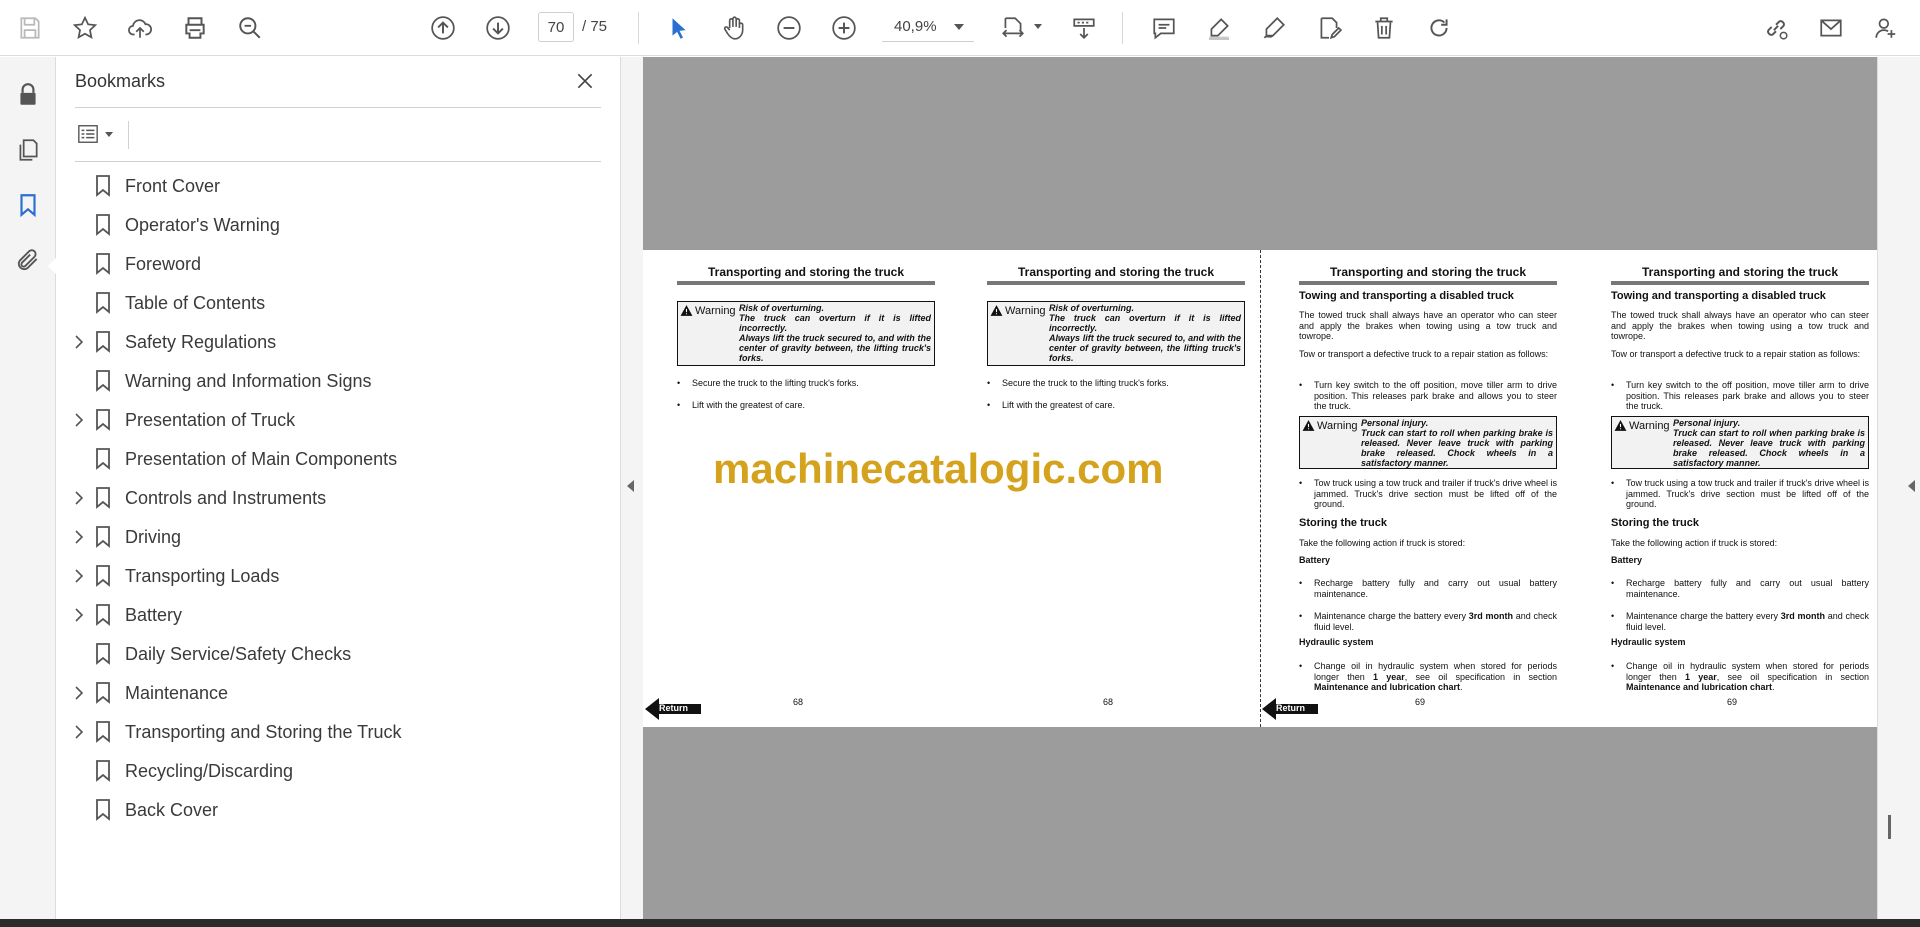 This screenshot has height=927, width=1920. Describe the element at coordinates (337, 225) in the screenshot. I see `bookmark-item: Operator's Warning` at that location.